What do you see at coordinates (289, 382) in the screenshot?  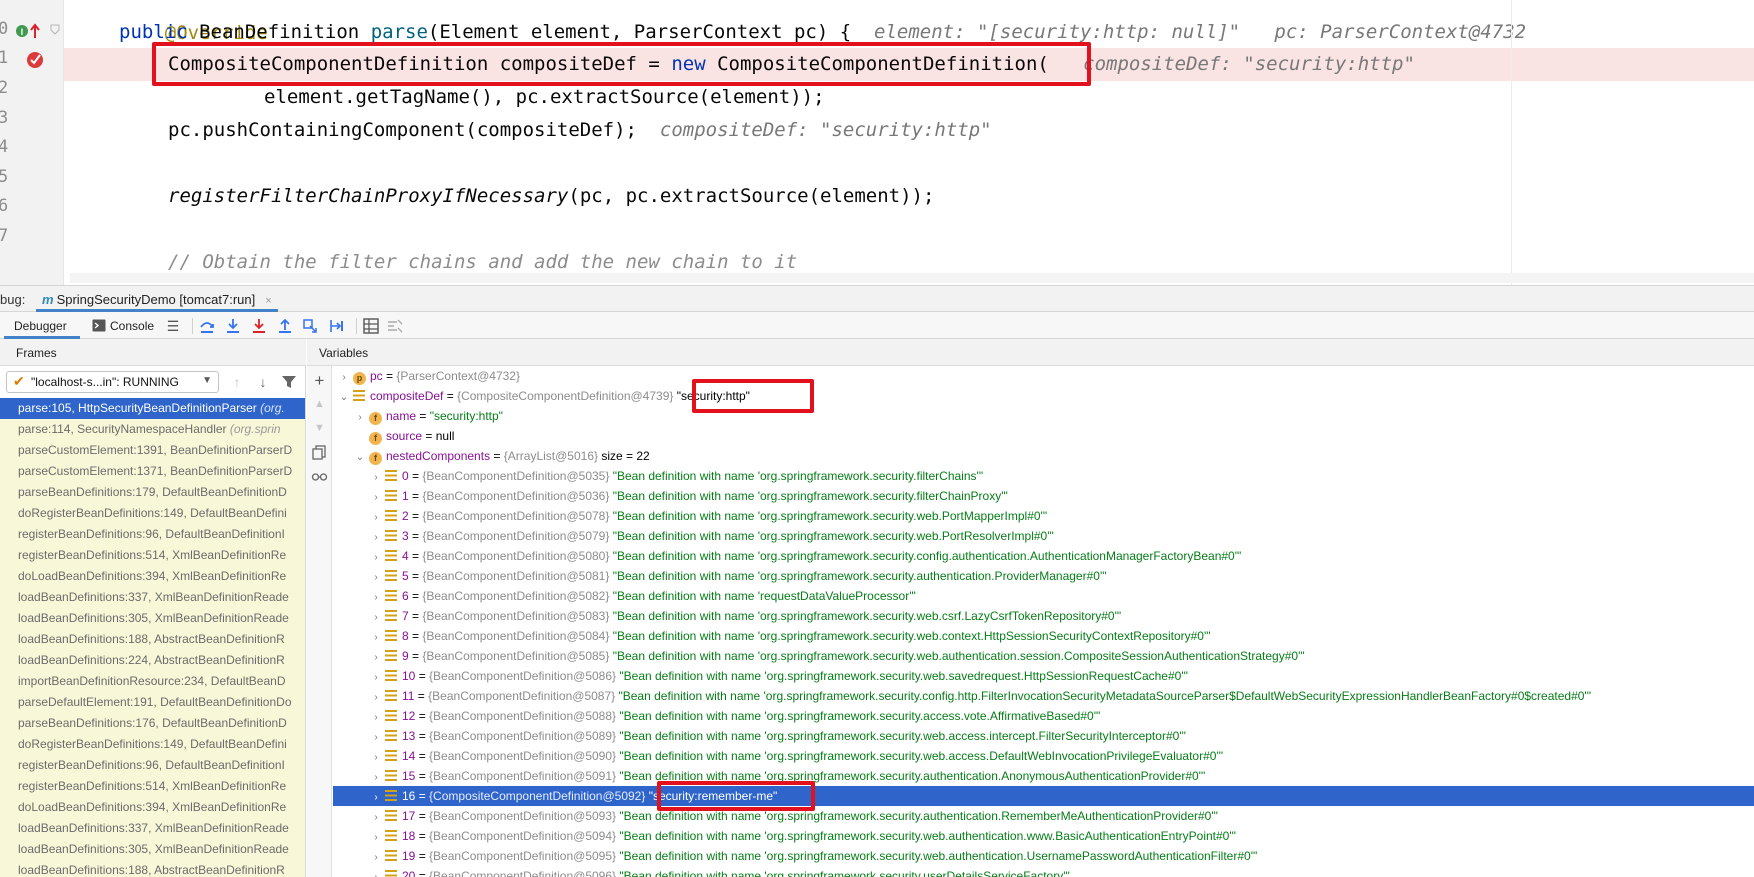 I see `filter-icon` at bounding box center [289, 382].